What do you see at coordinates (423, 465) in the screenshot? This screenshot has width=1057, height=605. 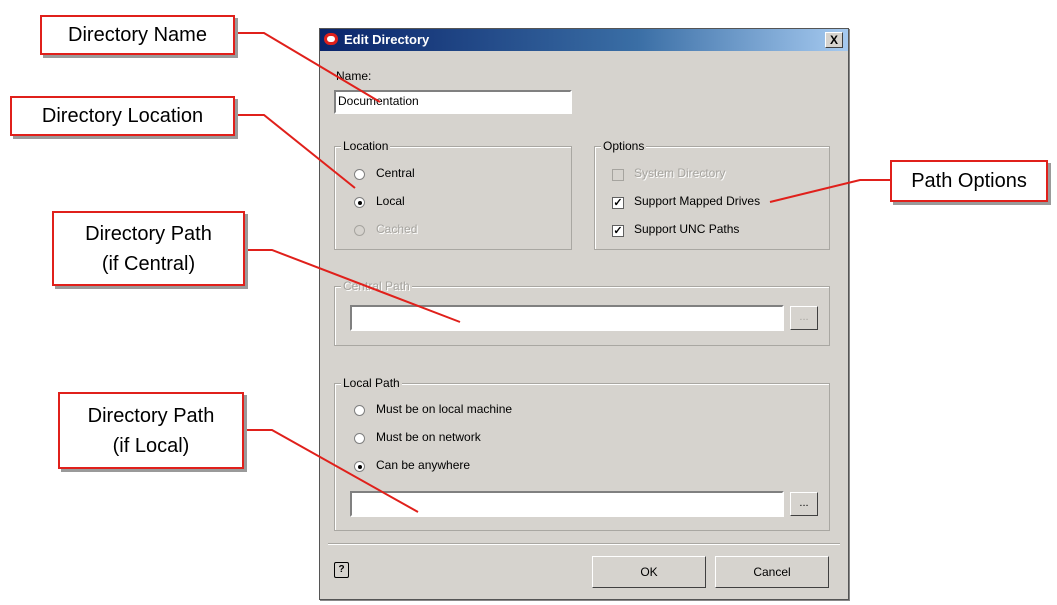 I see `radio-can-be-anywhere-label: Can be anywhere` at bounding box center [423, 465].